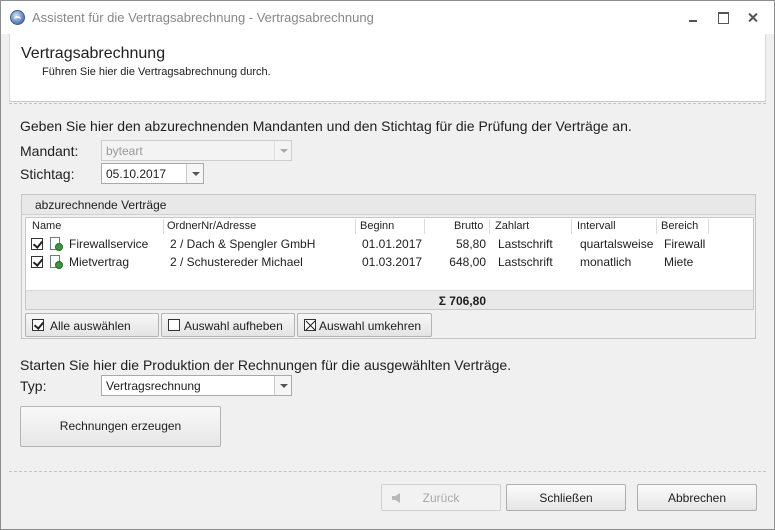  I want to click on checkbox-empty-icon, so click(174, 325).